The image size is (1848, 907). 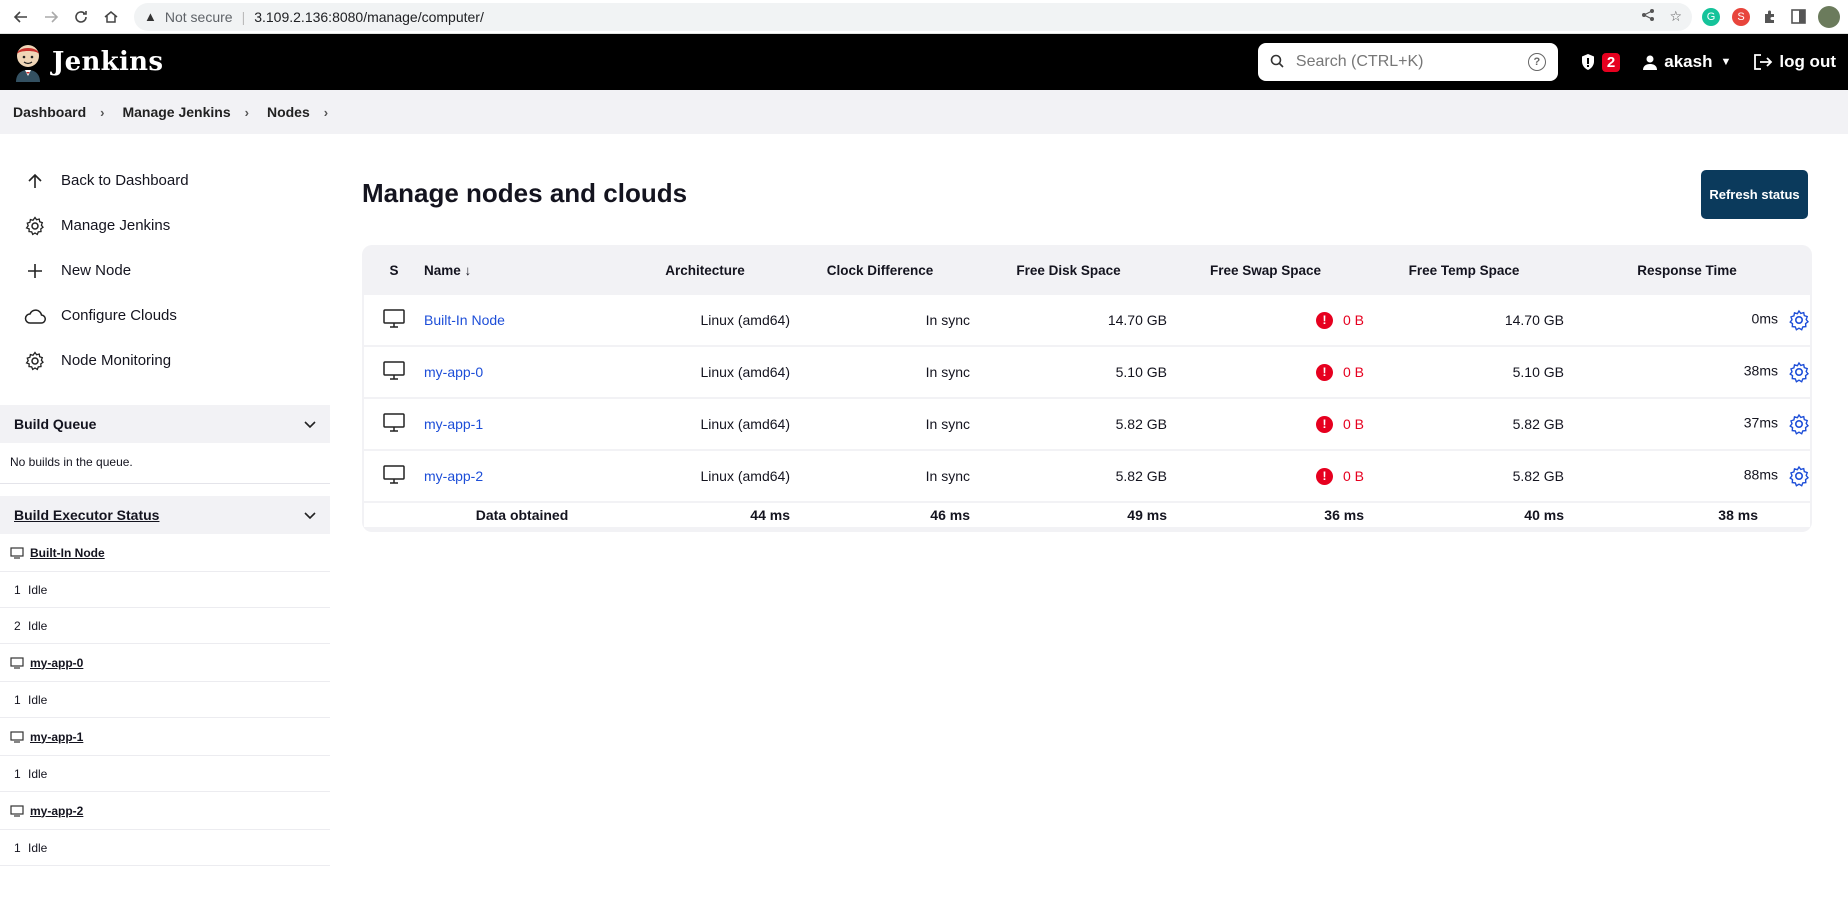 What do you see at coordinates (453, 372) in the screenshot?
I see `node-link: my-app-0` at bounding box center [453, 372].